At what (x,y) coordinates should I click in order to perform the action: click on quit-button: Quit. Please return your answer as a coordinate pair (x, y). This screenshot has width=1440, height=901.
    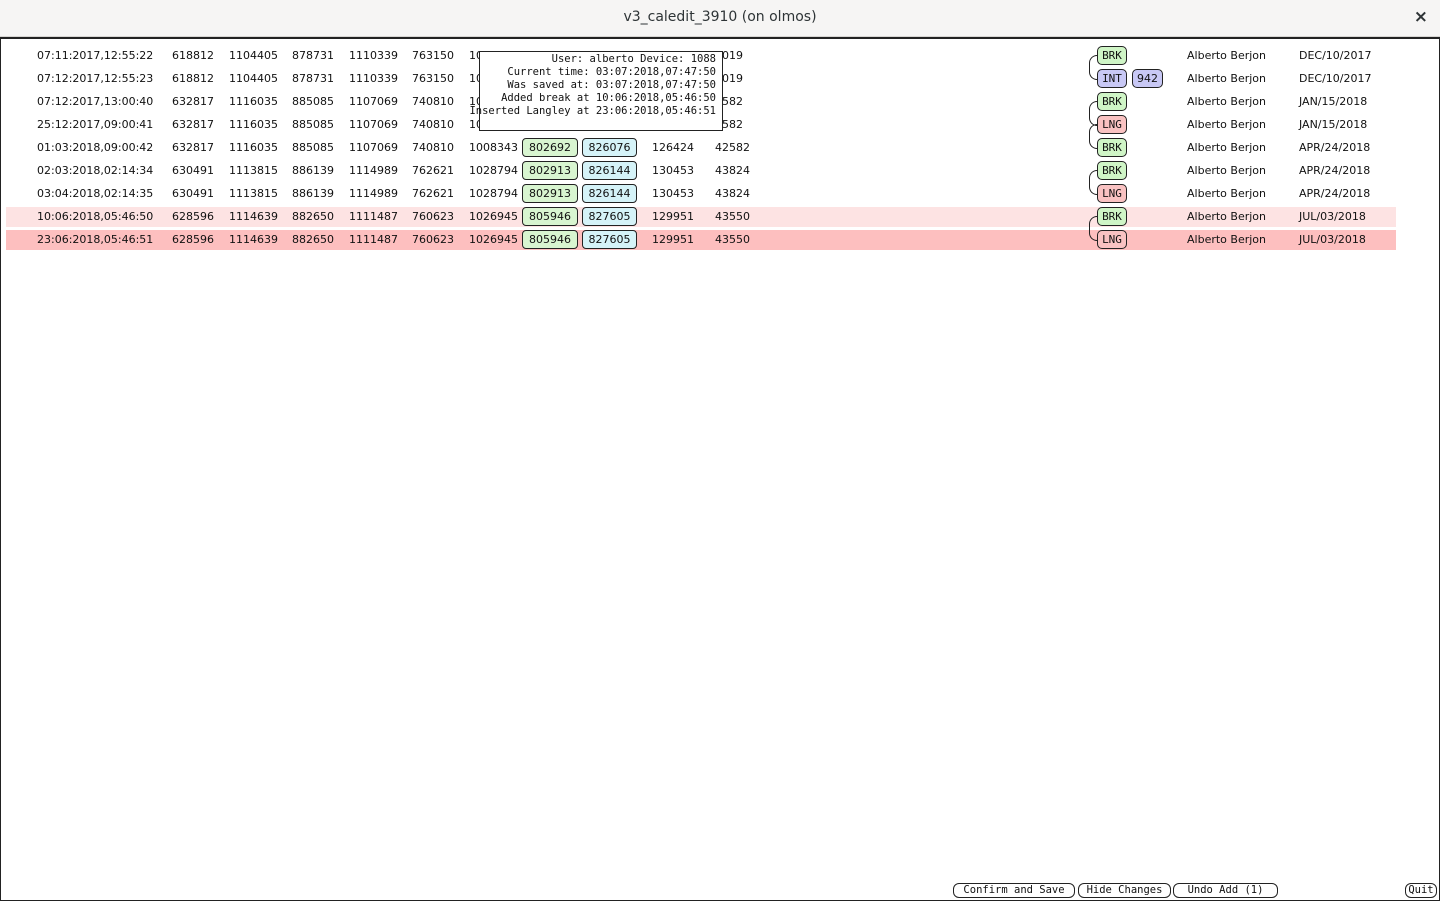
    Looking at the image, I should click on (1421, 890).